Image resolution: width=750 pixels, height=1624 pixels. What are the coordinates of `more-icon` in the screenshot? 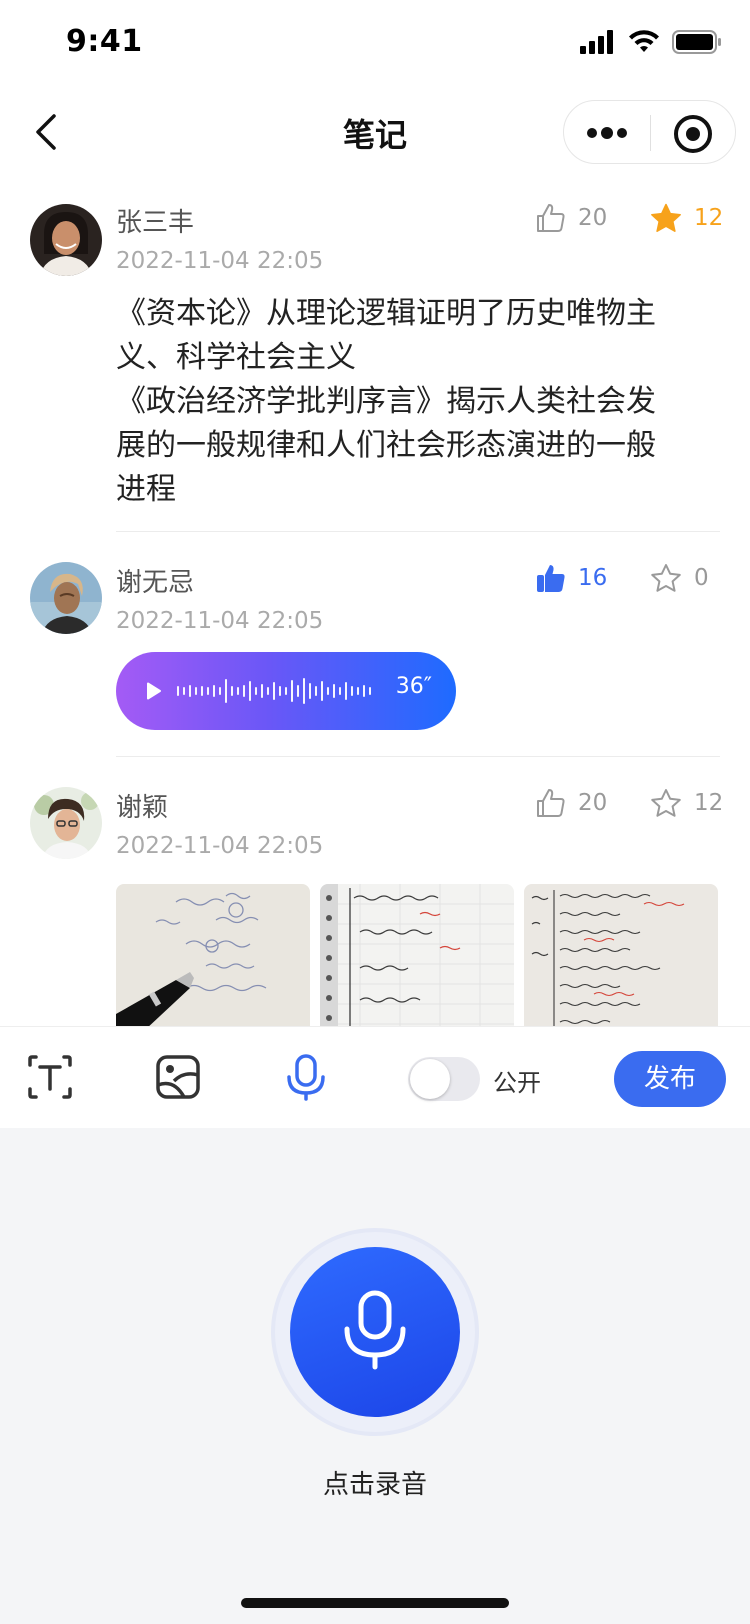 It's located at (607, 133).